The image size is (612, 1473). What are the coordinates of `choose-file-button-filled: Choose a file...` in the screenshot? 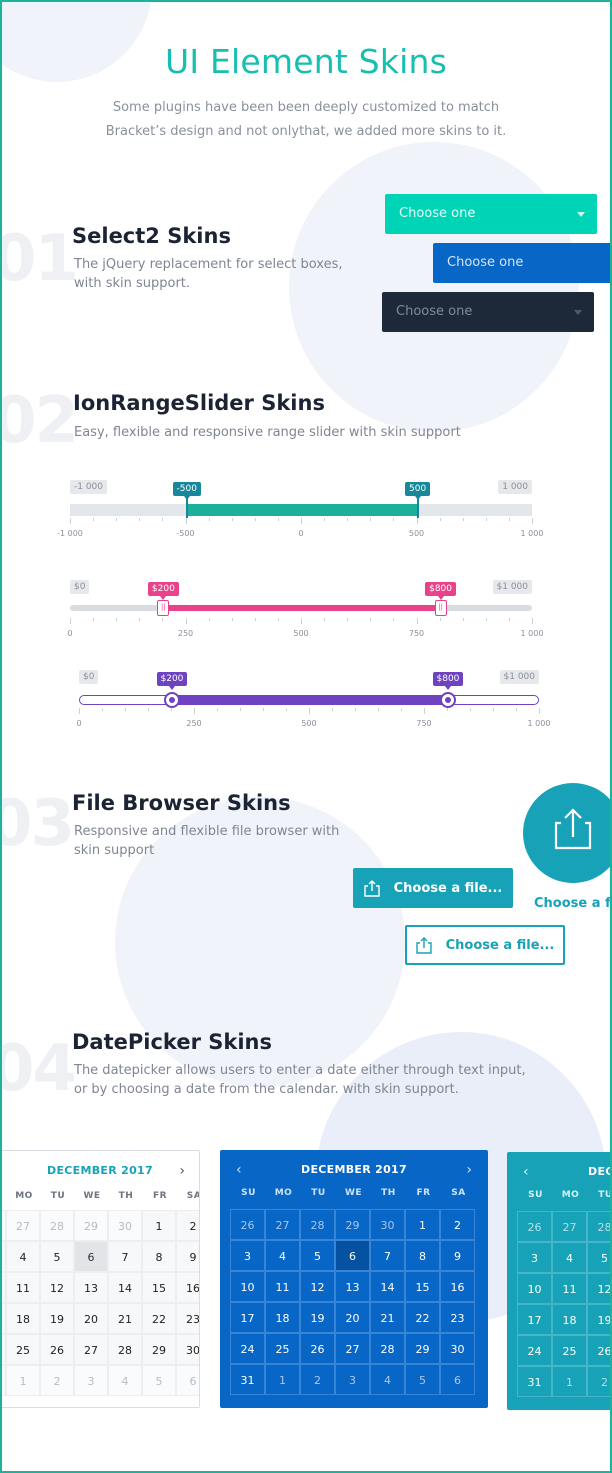 It's located at (433, 888).